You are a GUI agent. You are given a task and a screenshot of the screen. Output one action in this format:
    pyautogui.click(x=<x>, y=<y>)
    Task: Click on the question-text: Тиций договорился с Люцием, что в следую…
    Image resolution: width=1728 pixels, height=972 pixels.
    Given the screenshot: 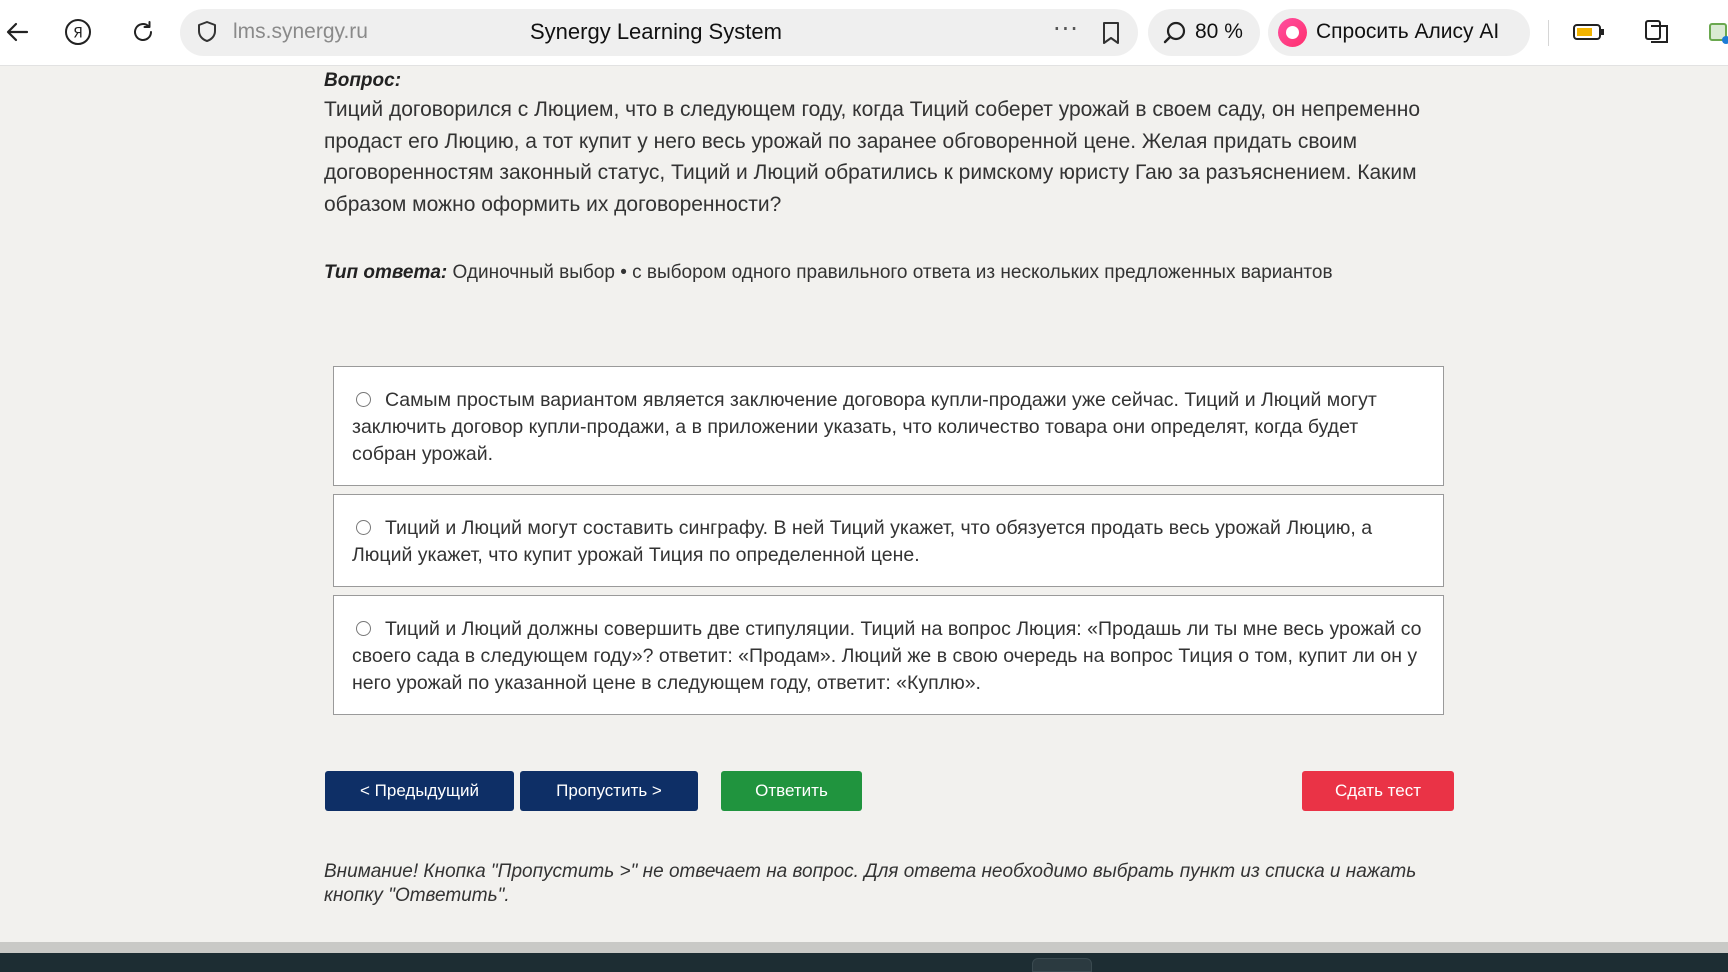 What is the action you would take?
    pyautogui.click(x=872, y=157)
    